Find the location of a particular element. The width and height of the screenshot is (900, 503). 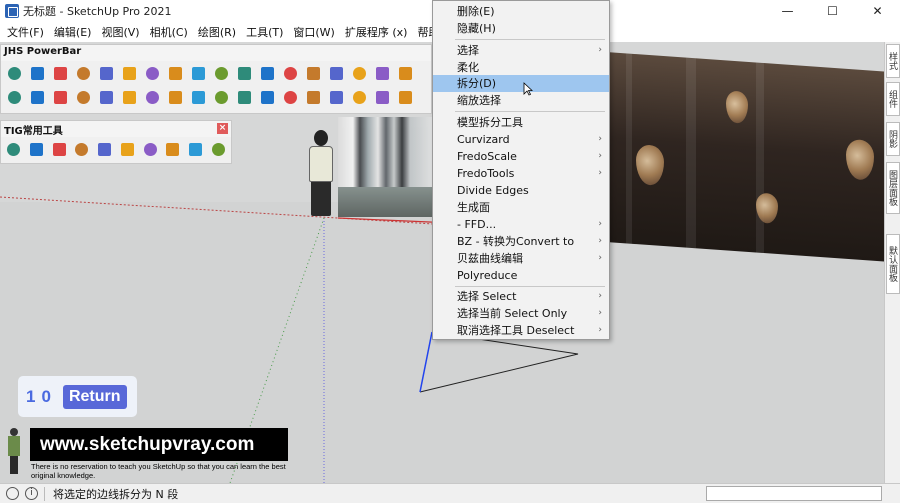

key-digit: 0 is located at coordinates (46, 396).